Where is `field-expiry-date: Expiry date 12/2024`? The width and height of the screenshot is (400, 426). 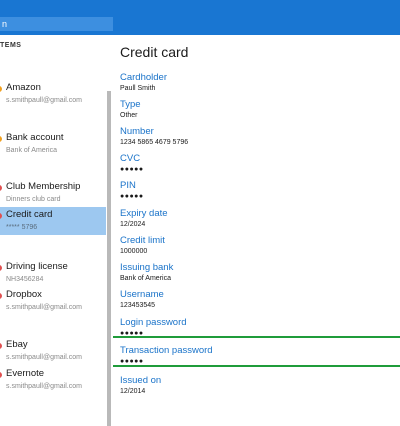
field-expiry-date: Expiry date 12/2024 is located at coordinates (260, 218).